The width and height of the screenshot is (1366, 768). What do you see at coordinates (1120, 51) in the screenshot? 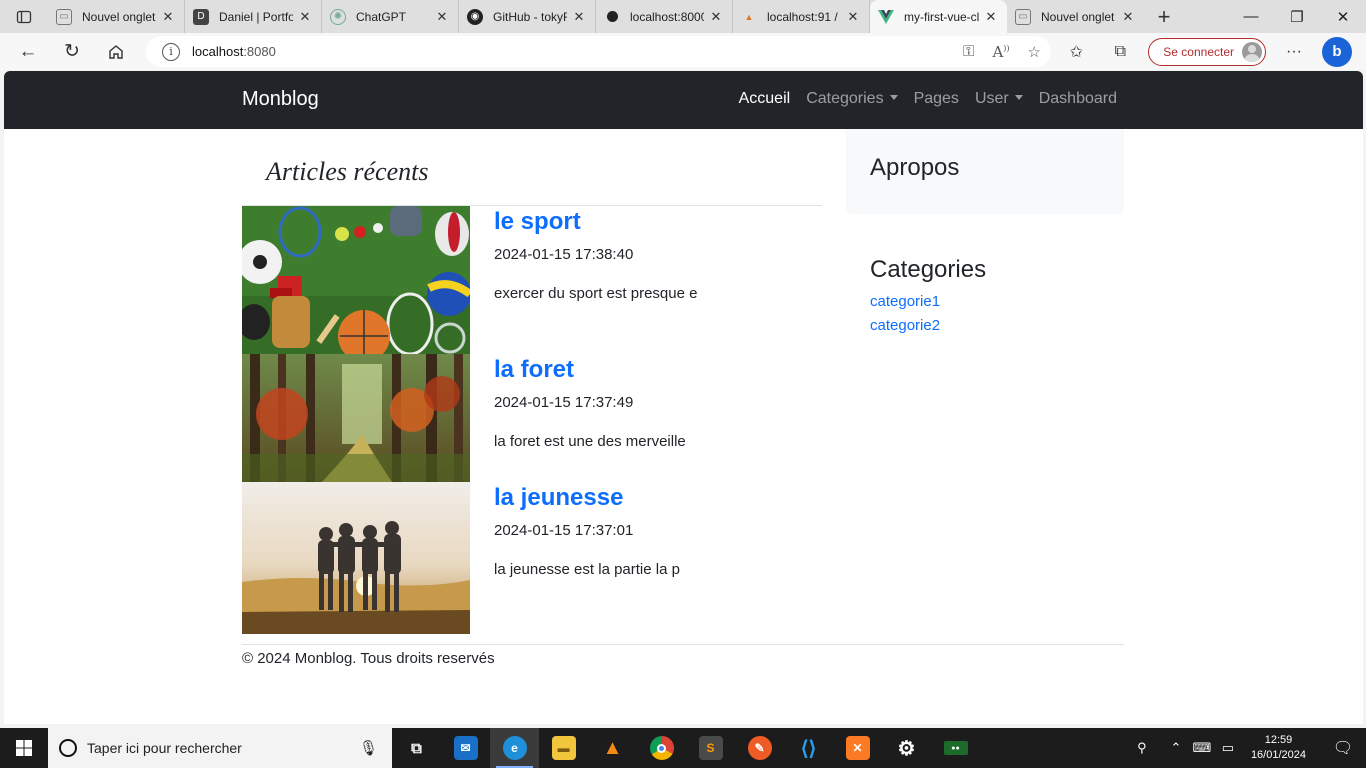
I see `collections-button: ⧉` at bounding box center [1120, 51].